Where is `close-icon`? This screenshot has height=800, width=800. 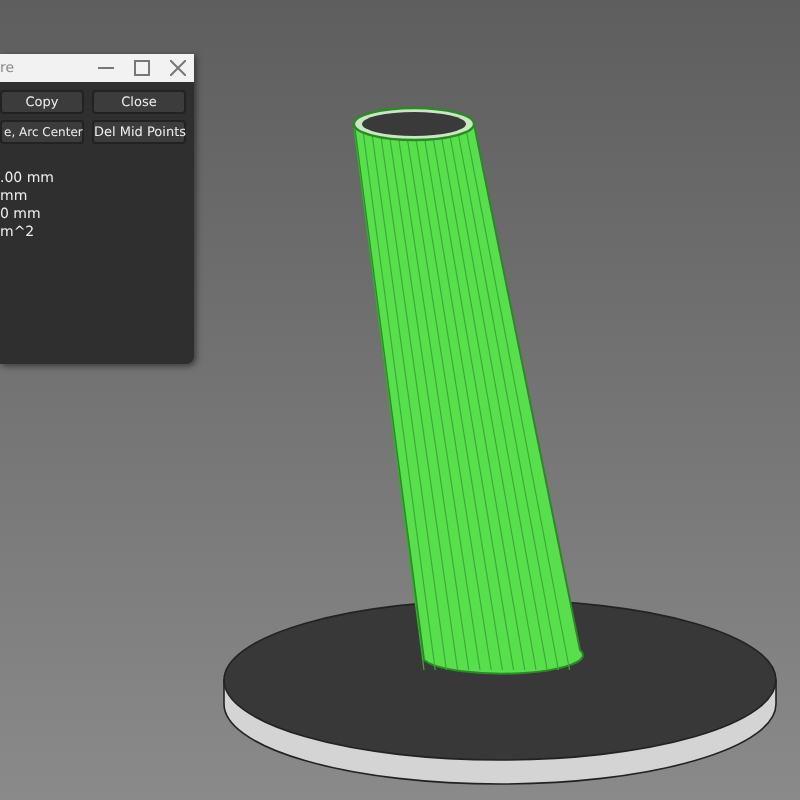 close-icon is located at coordinates (178, 68).